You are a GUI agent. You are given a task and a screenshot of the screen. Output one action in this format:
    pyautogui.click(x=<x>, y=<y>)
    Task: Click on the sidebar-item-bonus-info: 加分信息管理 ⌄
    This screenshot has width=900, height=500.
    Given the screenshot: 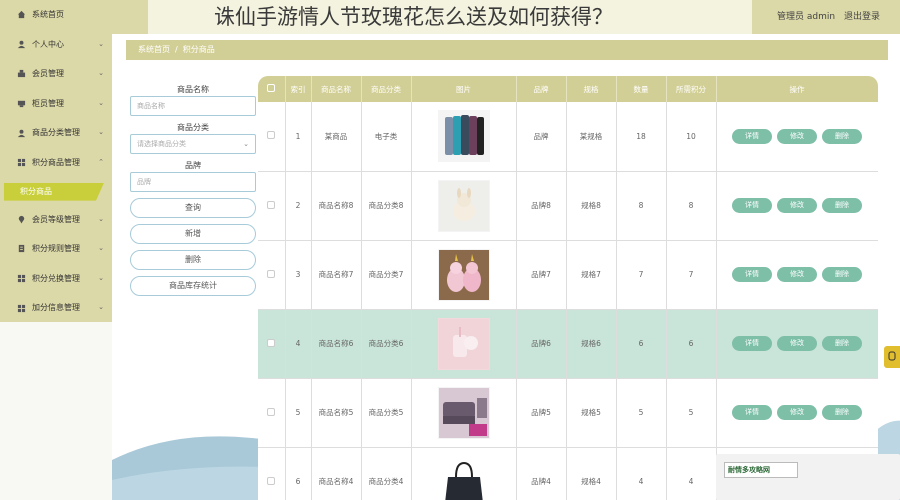 What is the action you would take?
    pyautogui.click(x=56, y=308)
    